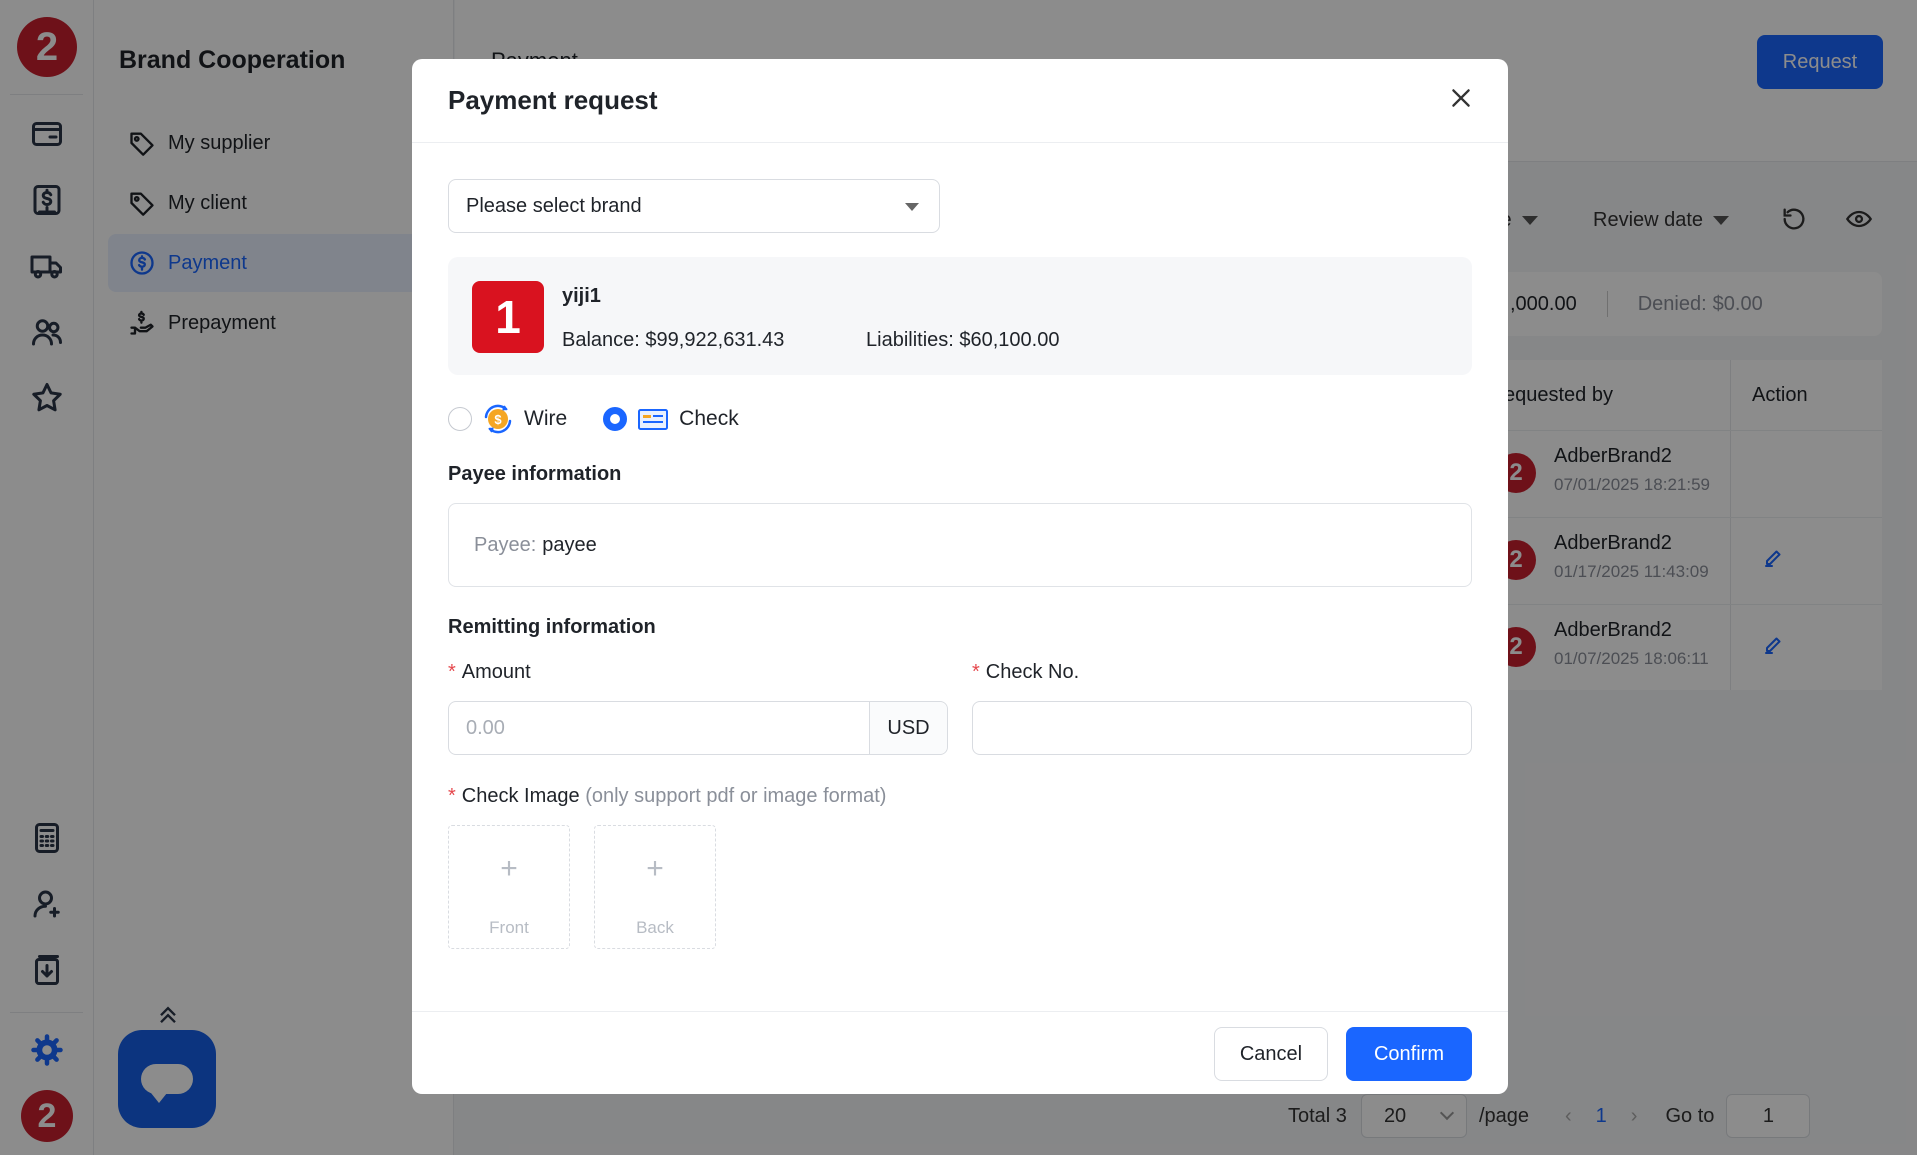  Describe the element at coordinates (569, 544) in the screenshot. I see `payee-value: payee` at that location.